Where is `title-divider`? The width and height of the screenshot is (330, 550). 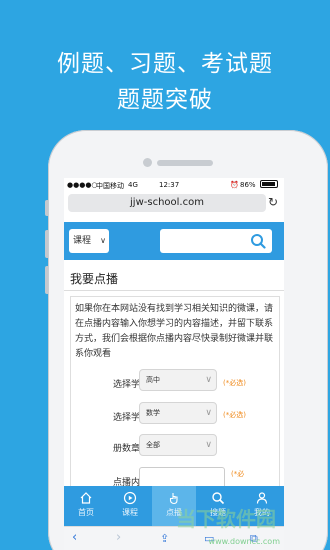
title-divider is located at coordinates (174, 290).